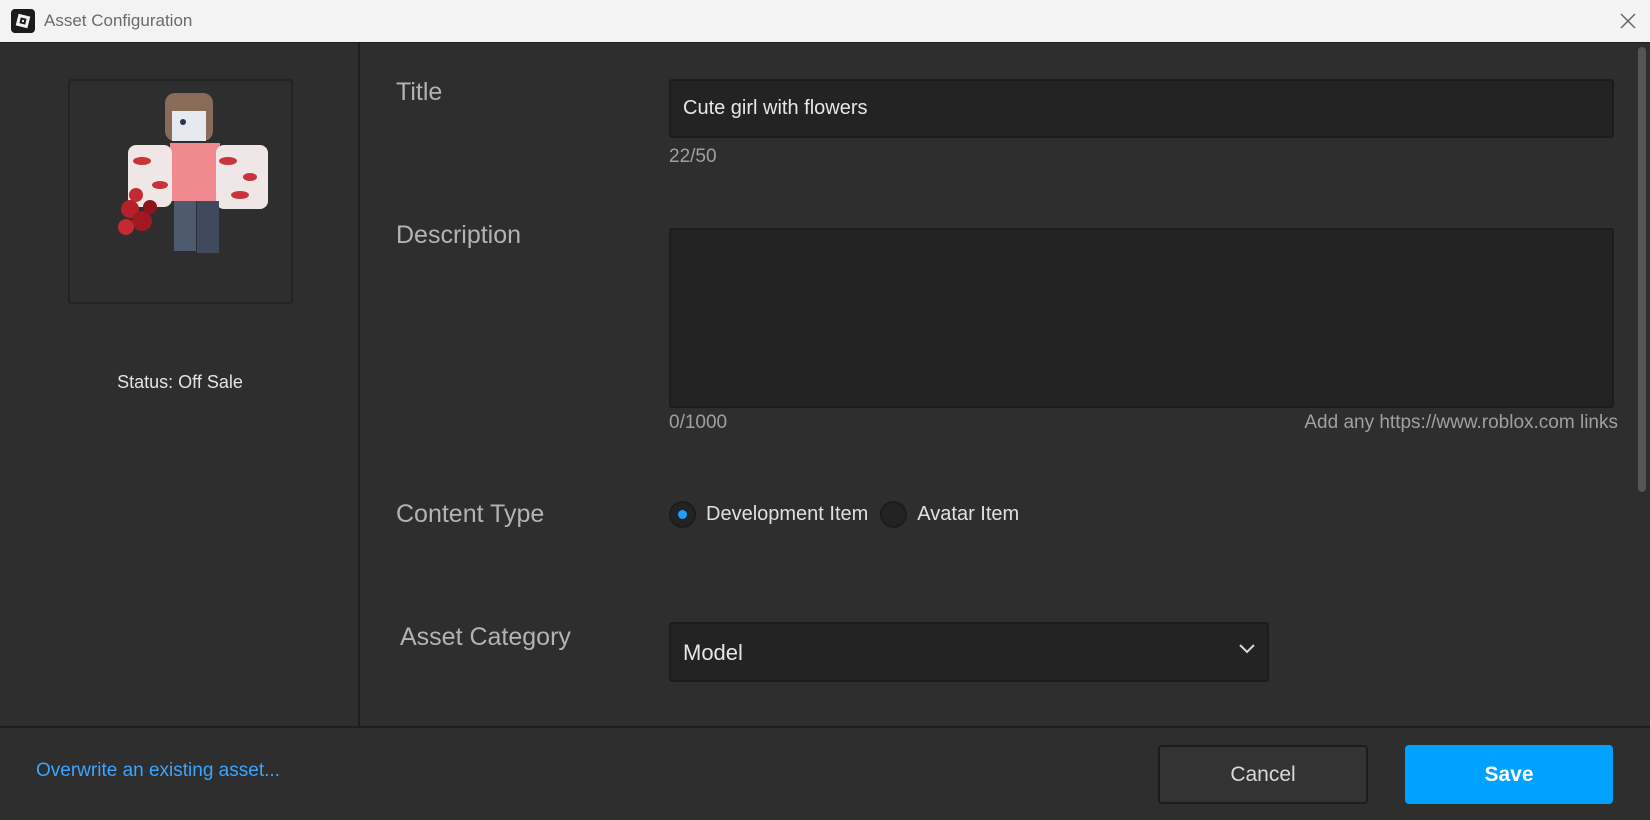 The width and height of the screenshot is (1650, 820). I want to click on title-char-counter: 22/50, so click(693, 156).